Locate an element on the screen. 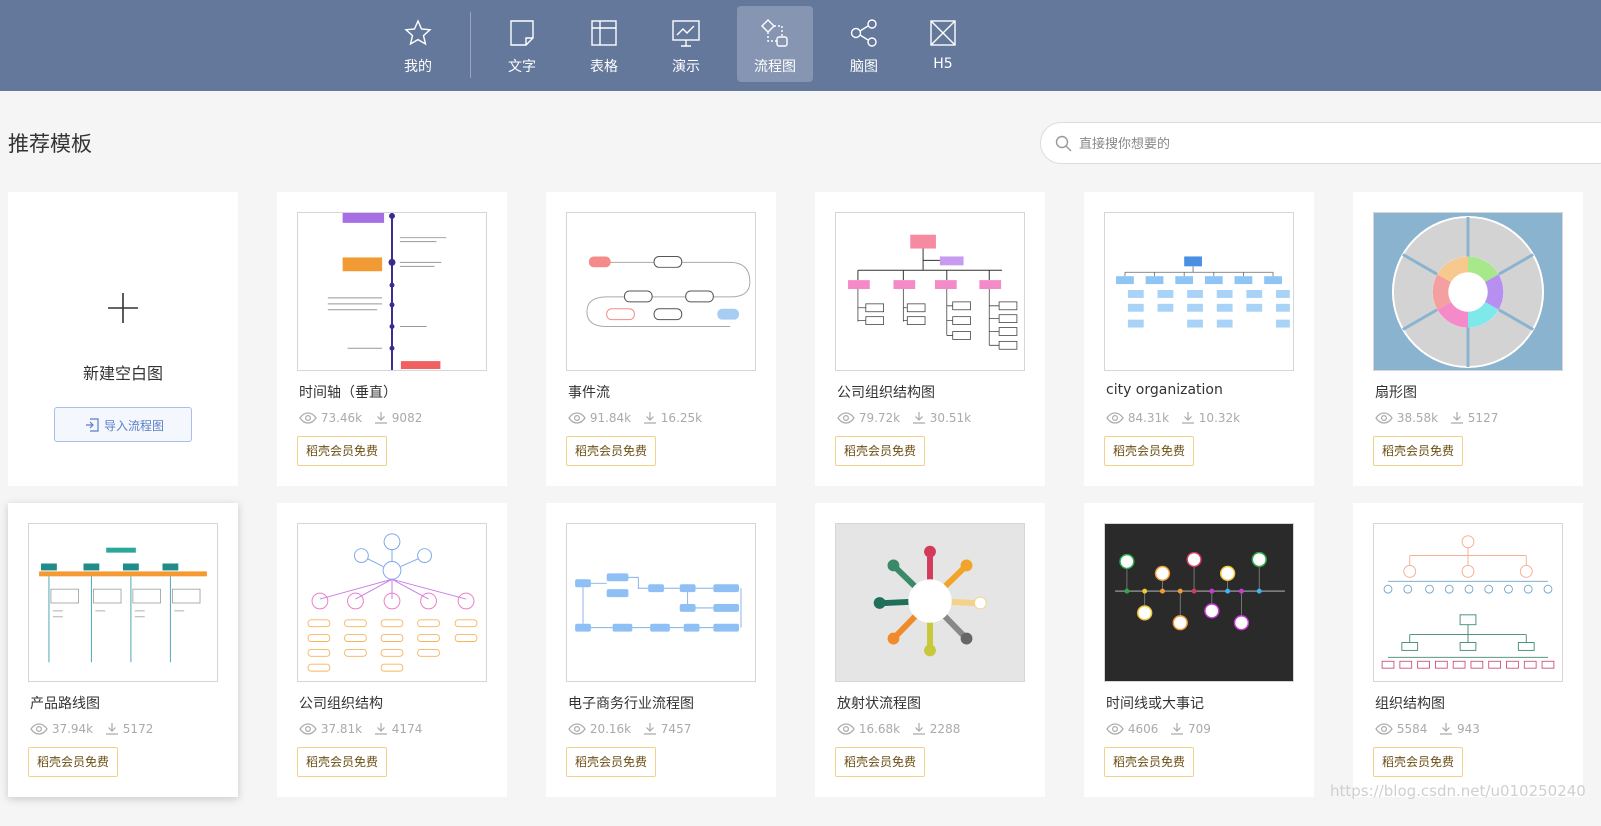 This screenshot has height=826, width=1601. nav-item-sheet: 表格 is located at coordinates (604, 44).